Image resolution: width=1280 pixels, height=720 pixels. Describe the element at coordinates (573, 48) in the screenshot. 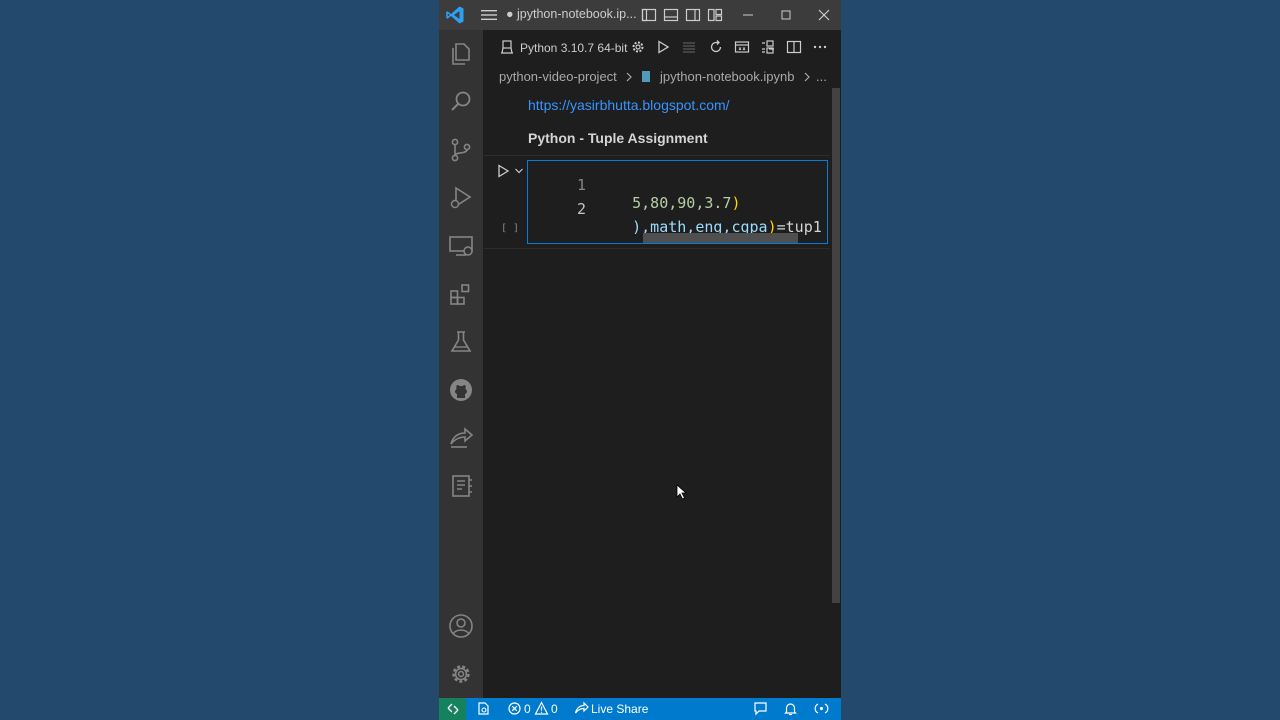

I see `kernel-selector: Python 3.10.7 64-bit` at that location.